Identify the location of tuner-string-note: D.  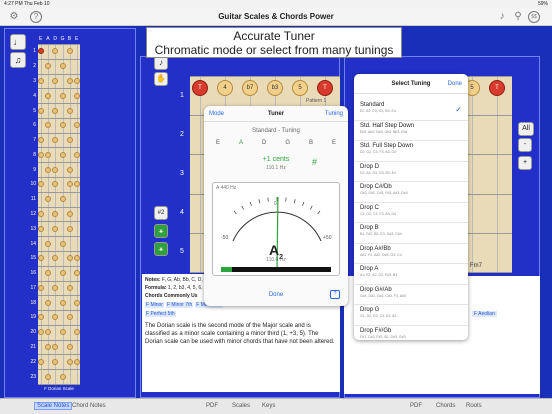
(264, 143).